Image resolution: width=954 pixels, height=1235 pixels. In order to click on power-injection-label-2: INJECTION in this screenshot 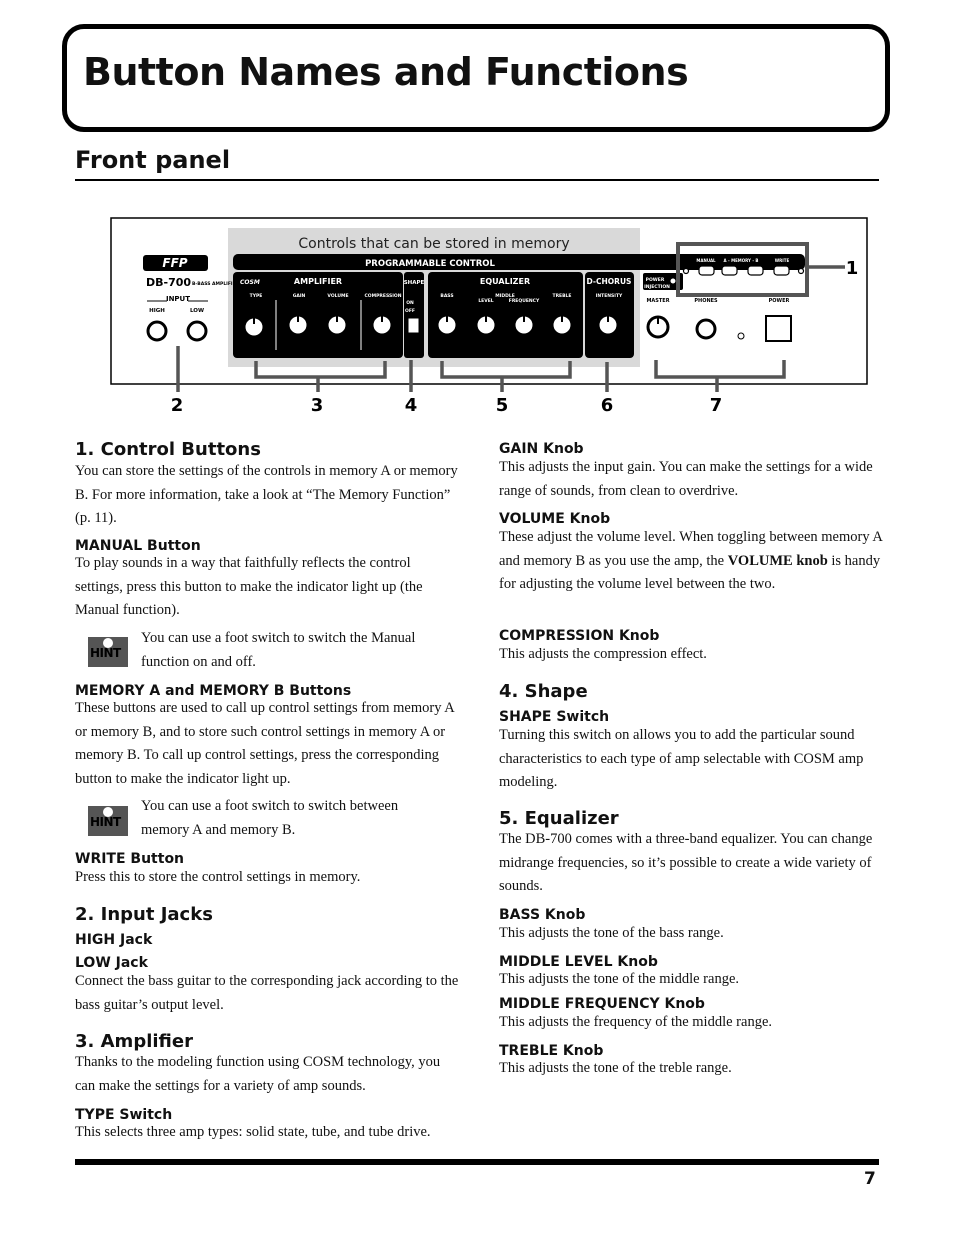, I will do `click(657, 287)`.